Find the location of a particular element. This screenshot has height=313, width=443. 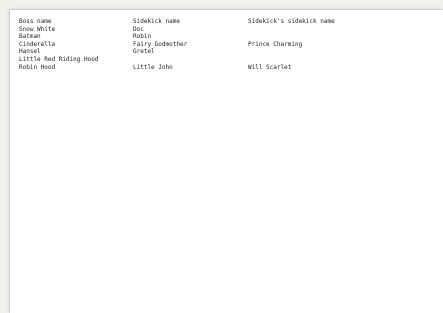

table-cell-sidekick is located at coordinates (190, 60).